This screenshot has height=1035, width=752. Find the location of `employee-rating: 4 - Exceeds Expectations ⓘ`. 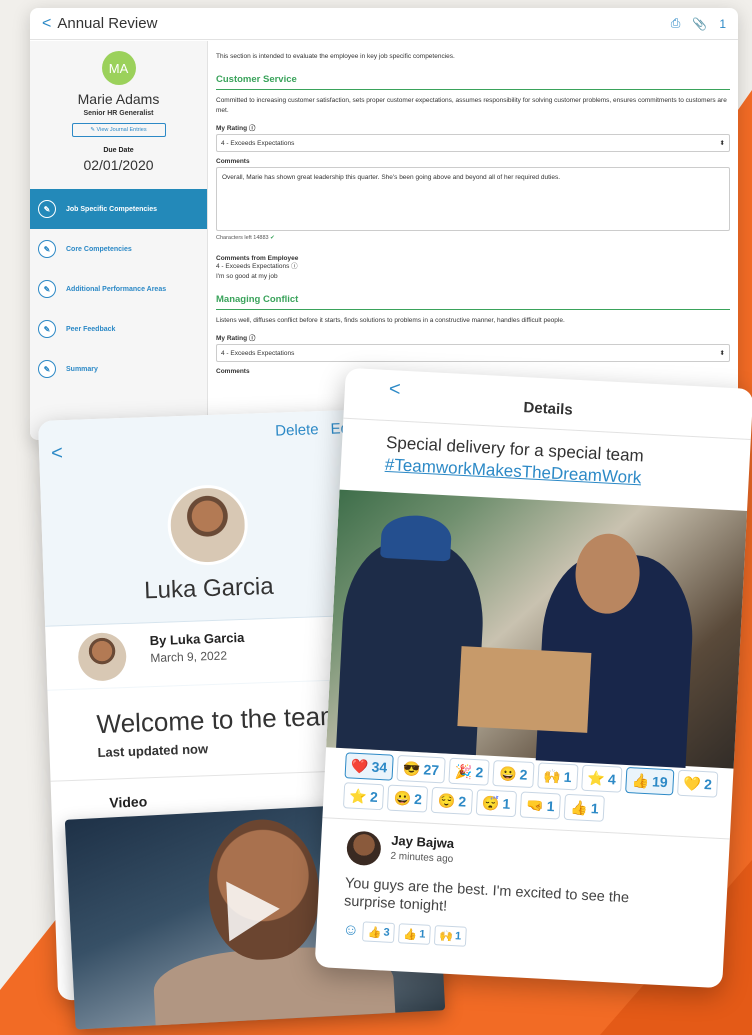

employee-rating: 4 - Exceeds Expectations ⓘ is located at coordinates (473, 267).